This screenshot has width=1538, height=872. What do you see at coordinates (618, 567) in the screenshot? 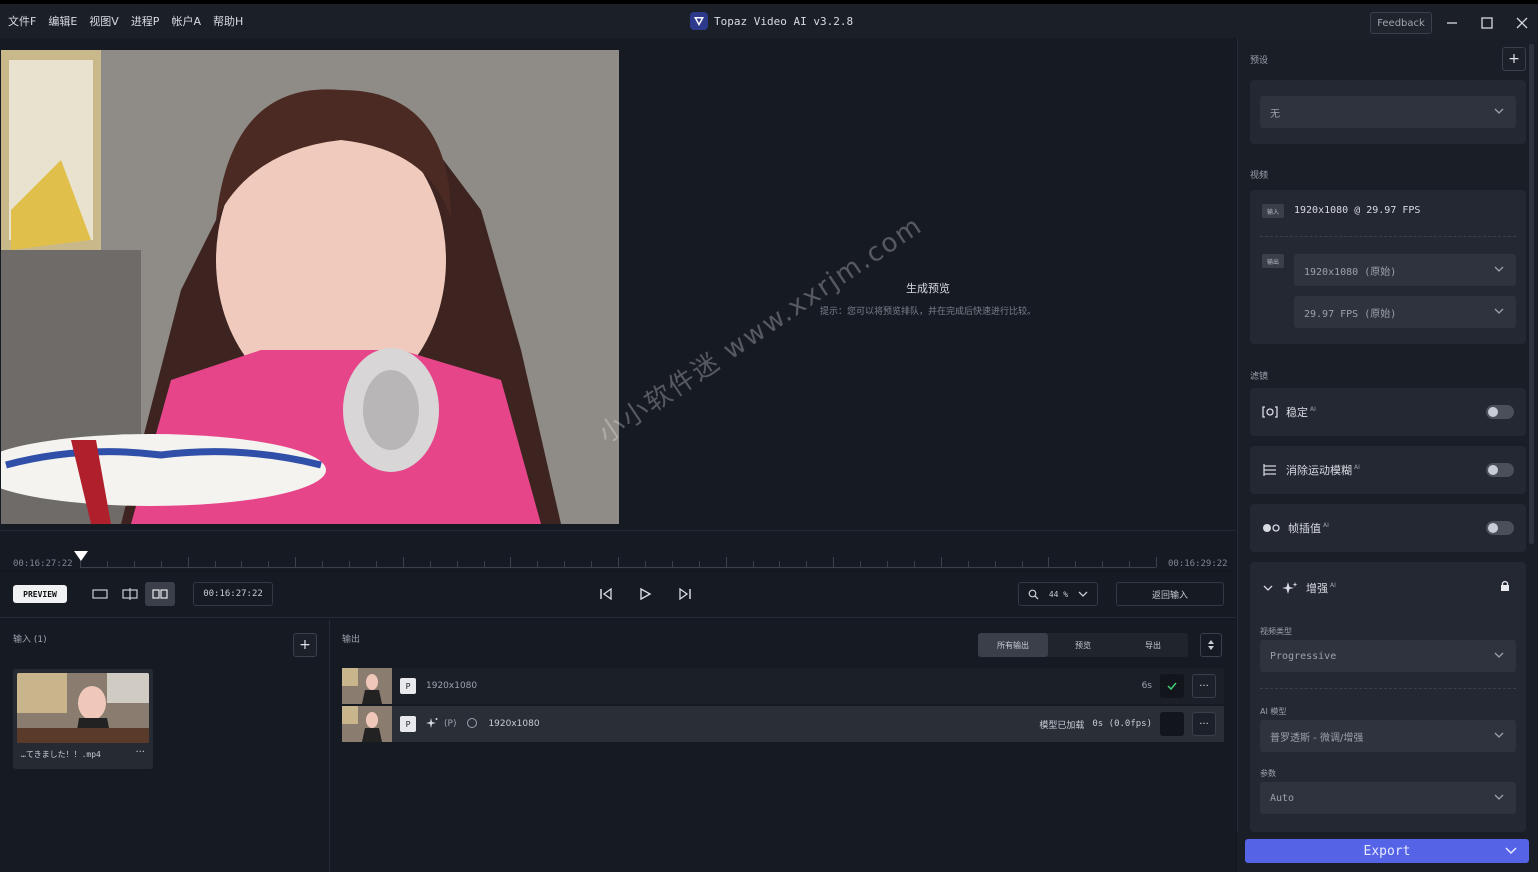
I see `timeline-track` at bounding box center [618, 567].